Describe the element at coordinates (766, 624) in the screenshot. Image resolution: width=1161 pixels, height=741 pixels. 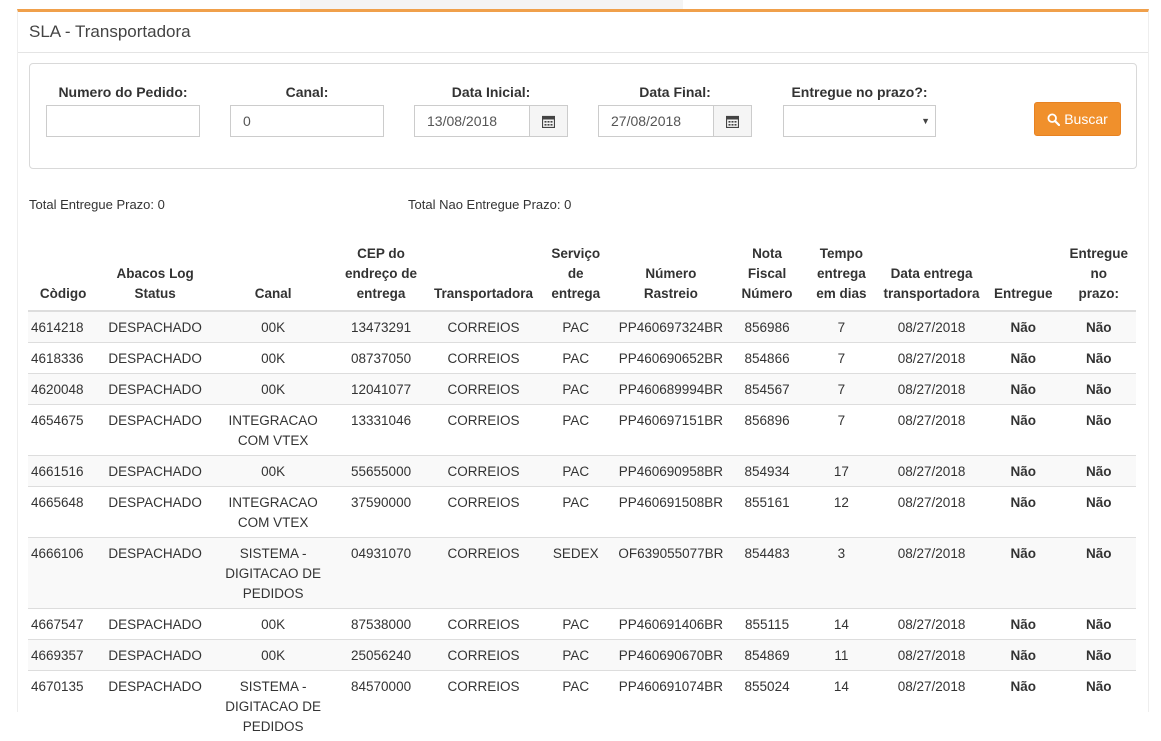
I see `cell-nota-fiscal: 855115` at that location.